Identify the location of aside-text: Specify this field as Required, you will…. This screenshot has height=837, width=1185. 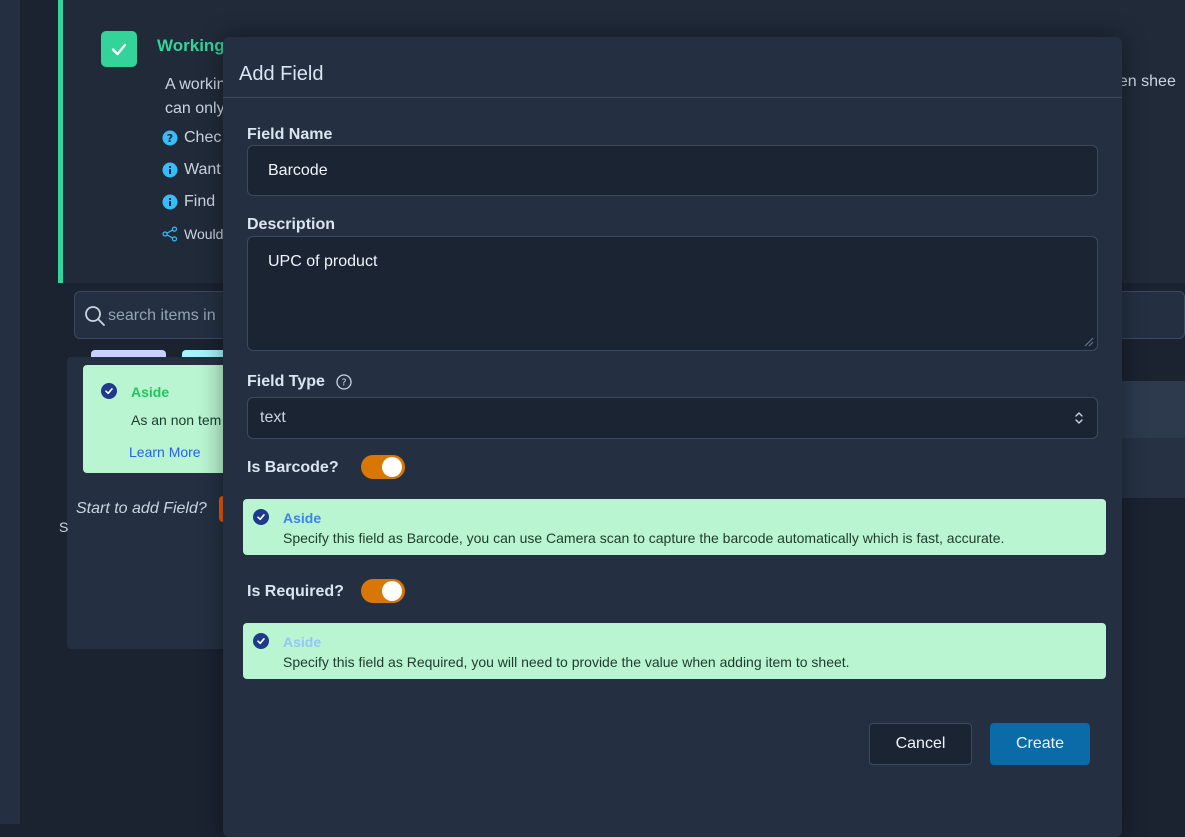
(566, 662).